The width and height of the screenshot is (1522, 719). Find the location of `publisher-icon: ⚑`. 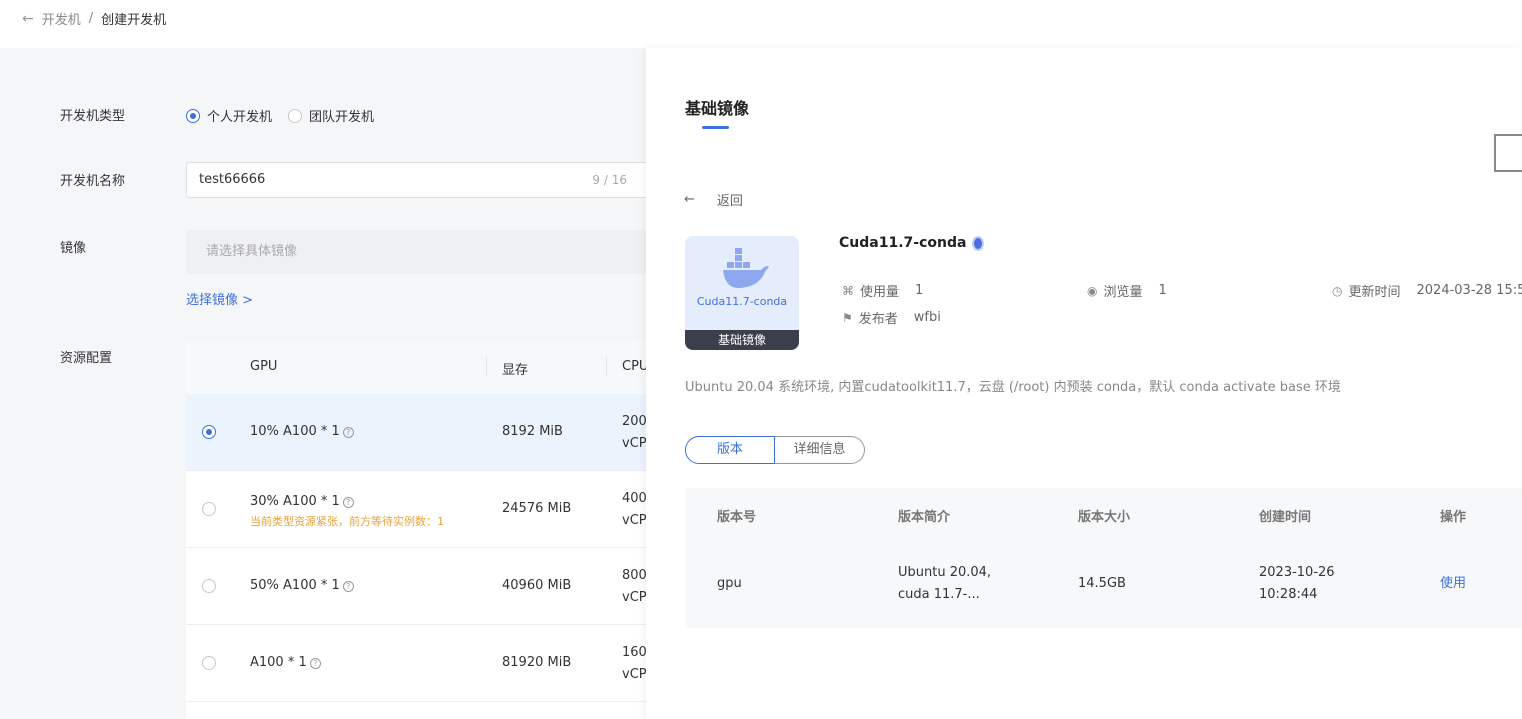

publisher-icon: ⚑ is located at coordinates (847, 317).